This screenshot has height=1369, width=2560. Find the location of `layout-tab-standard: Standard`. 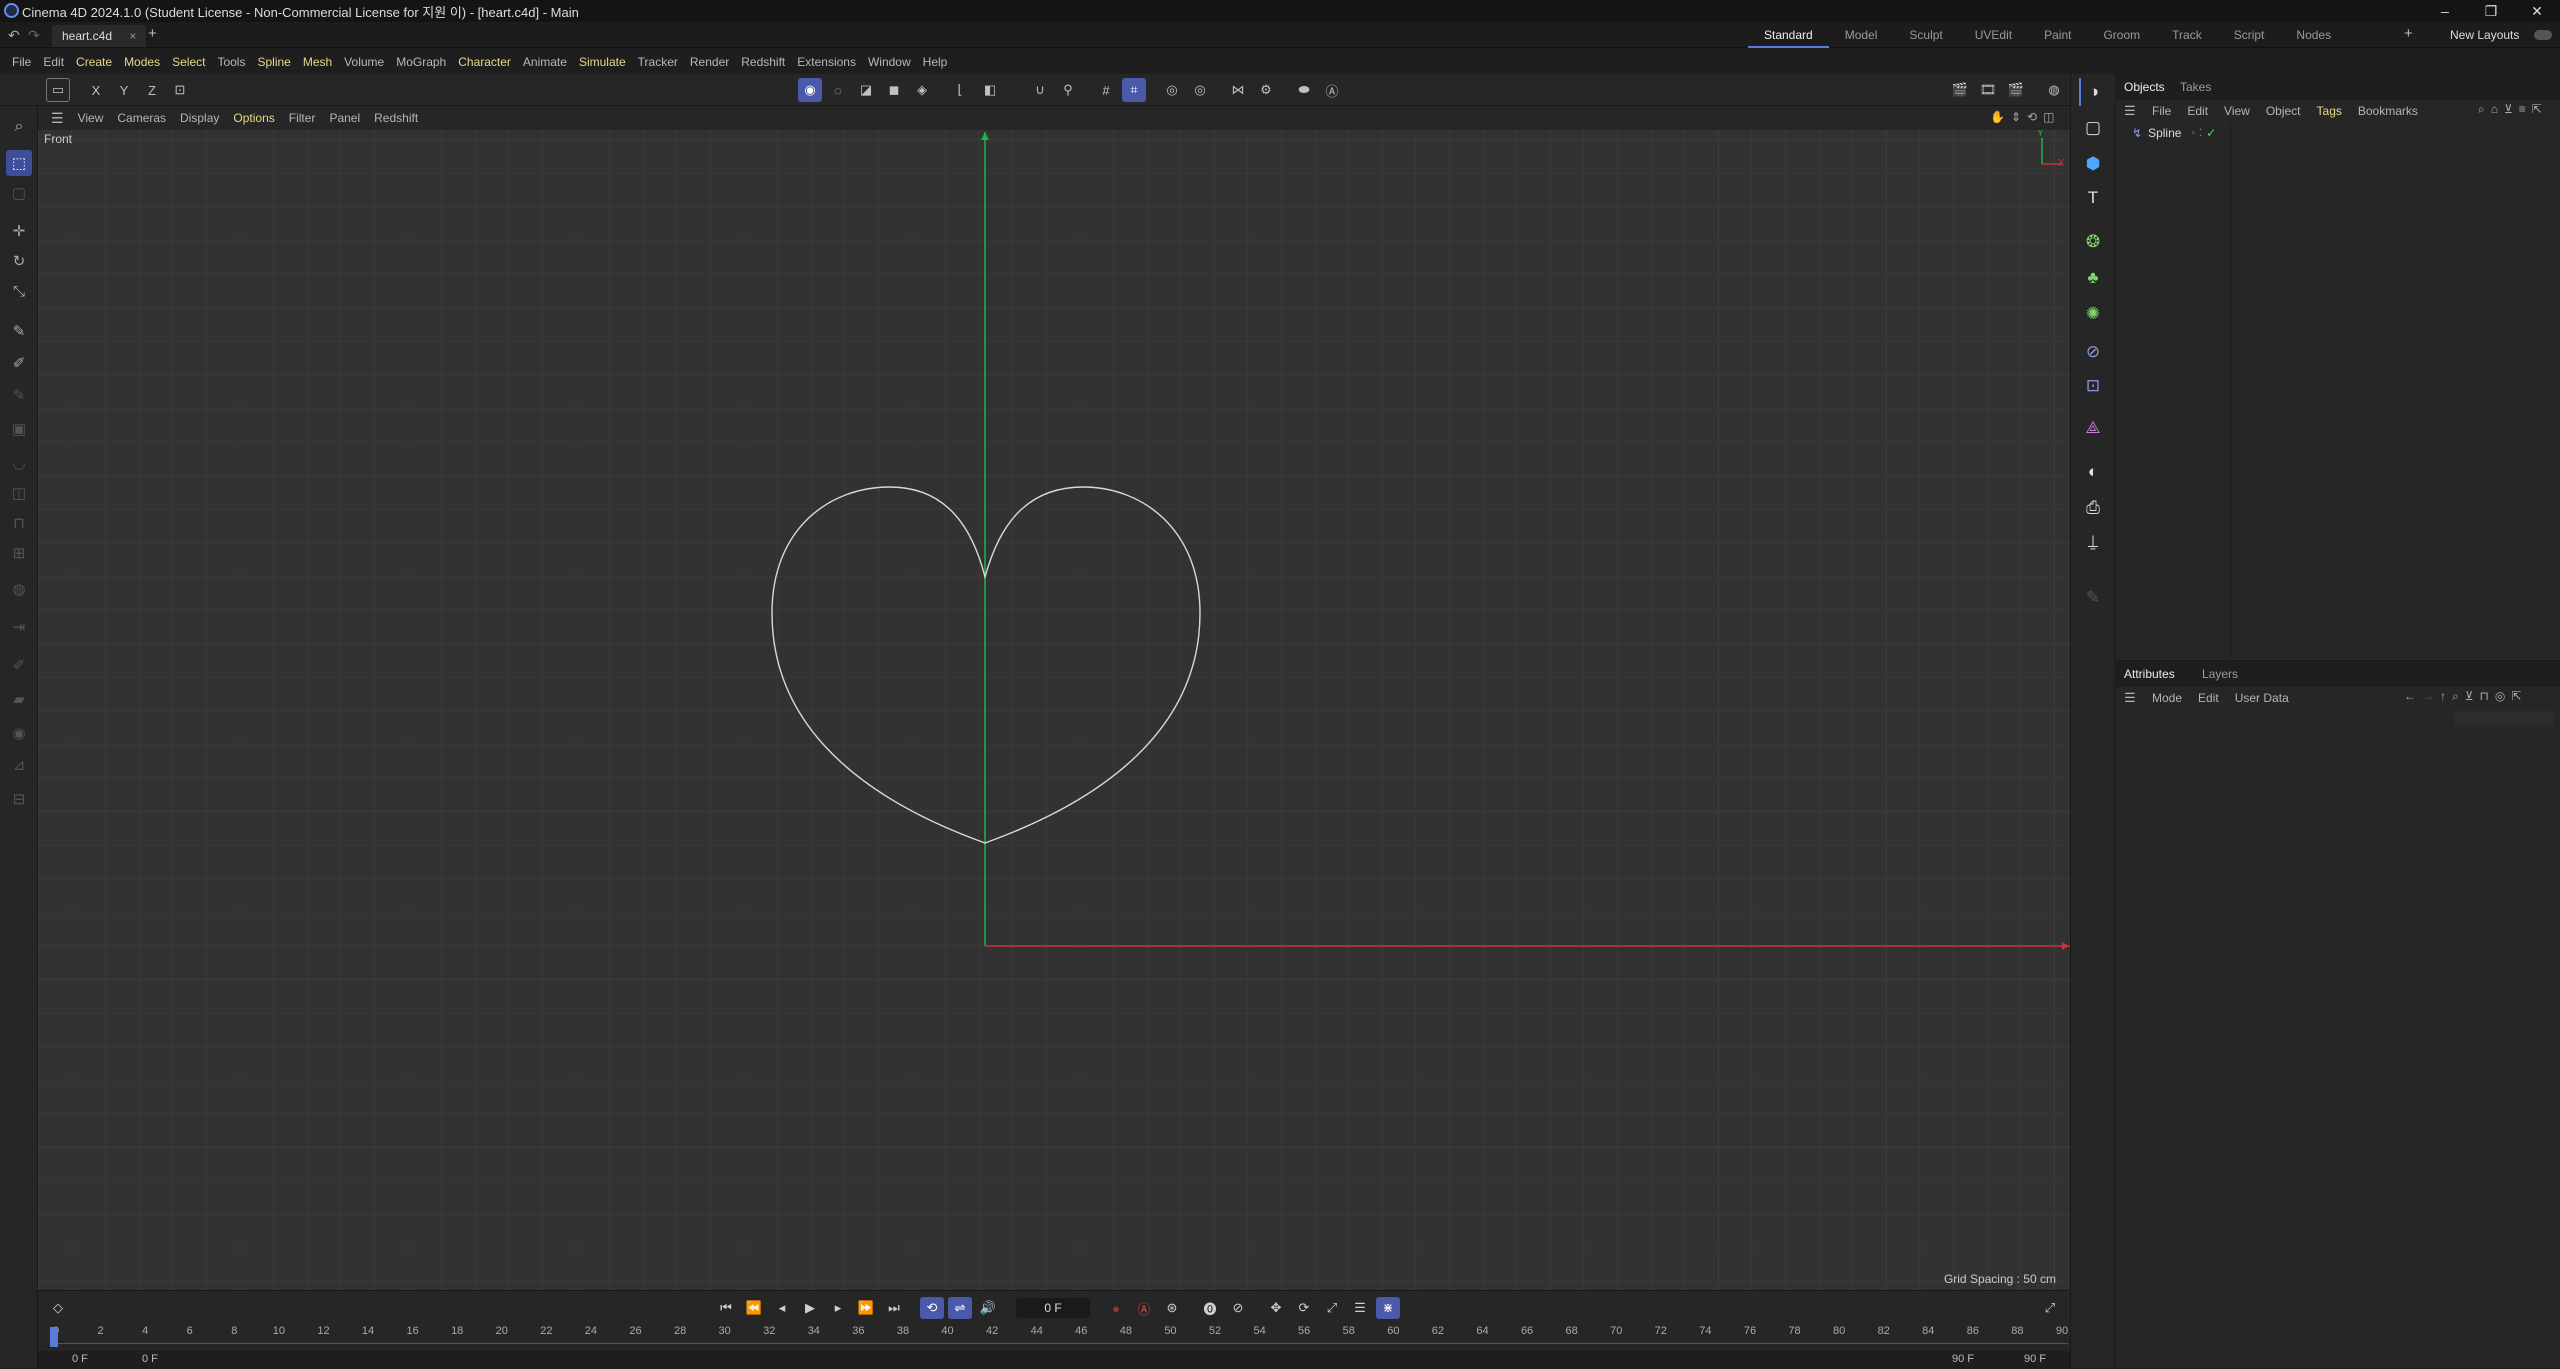

layout-tab-standard: Standard is located at coordinates (1788, 35).